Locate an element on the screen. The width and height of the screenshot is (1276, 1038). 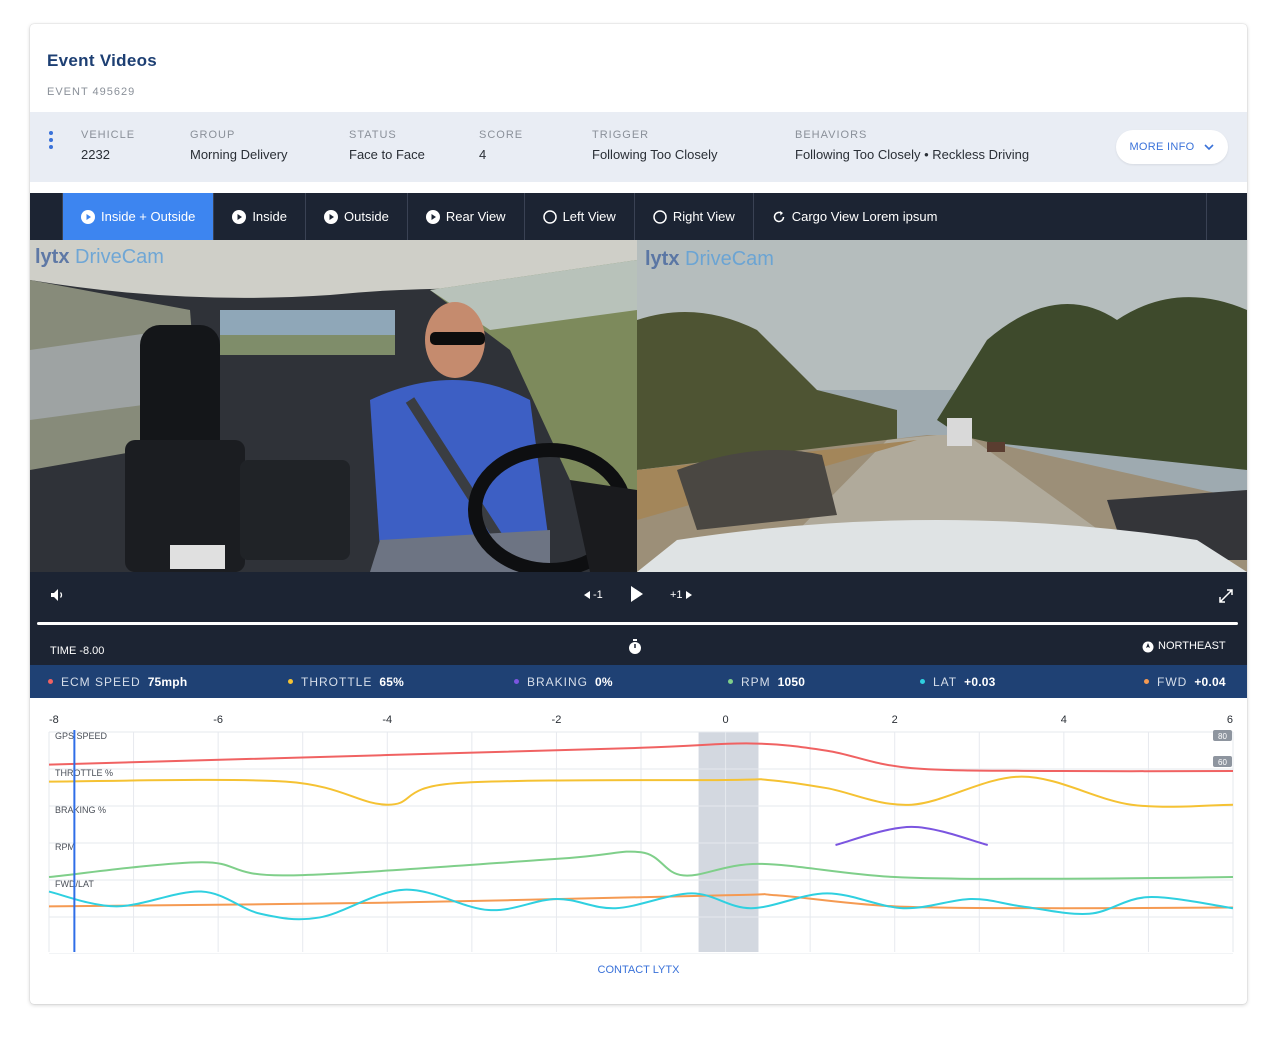
telemetry-value: 0% is located at coordinates (604, 682).